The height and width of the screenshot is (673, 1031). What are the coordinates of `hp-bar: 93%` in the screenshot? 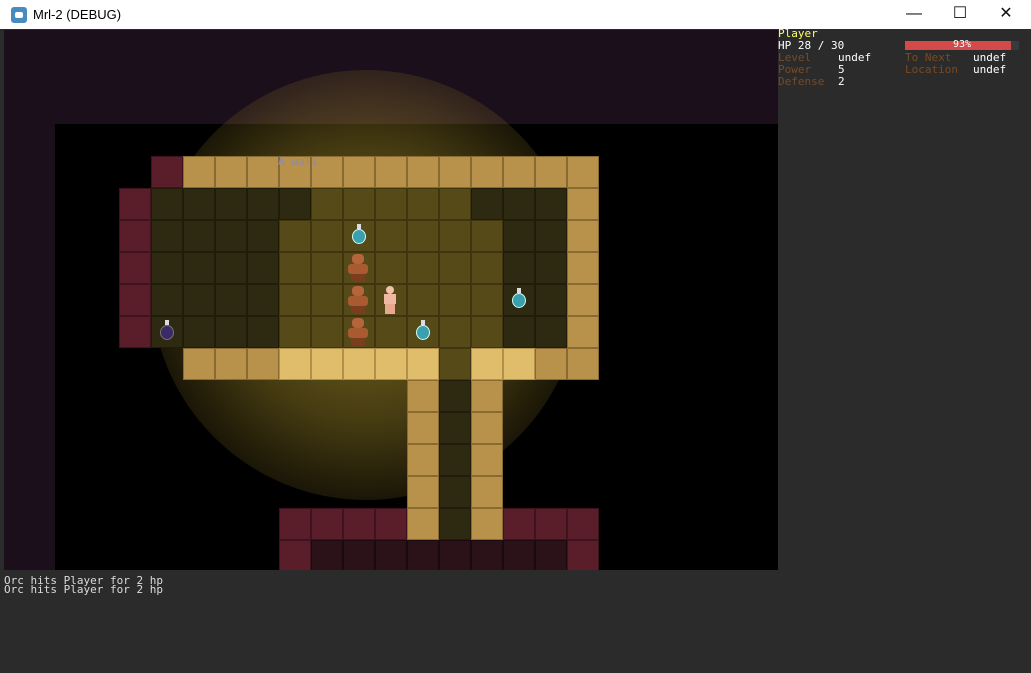 It's located at (962, 44).